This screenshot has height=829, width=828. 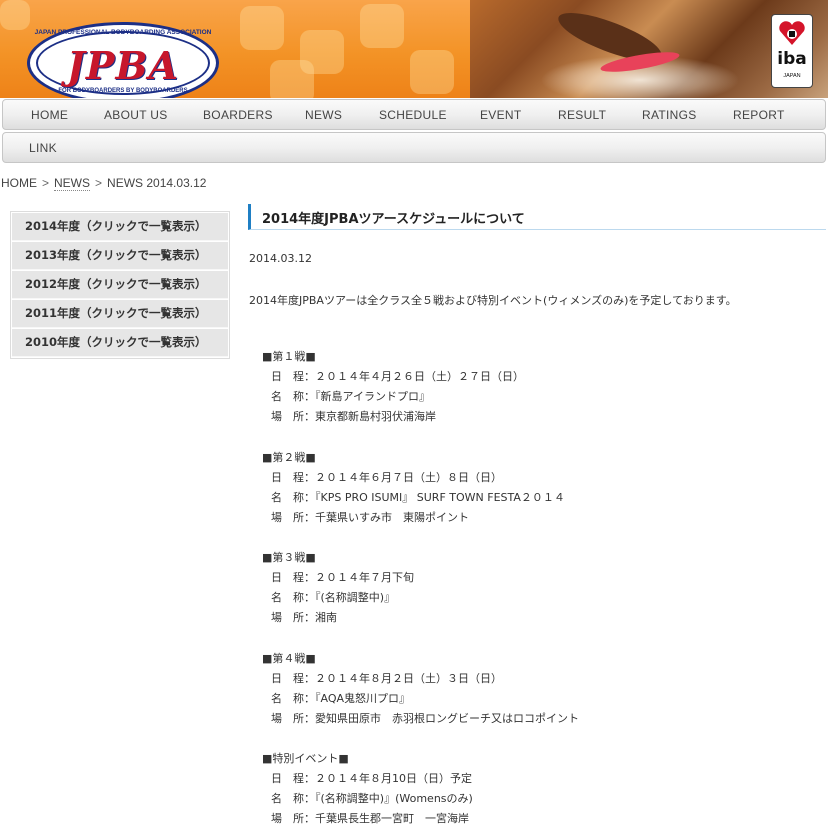 I want to click on iba-badge-sub: JAPAN, so click(x=792, y=76).